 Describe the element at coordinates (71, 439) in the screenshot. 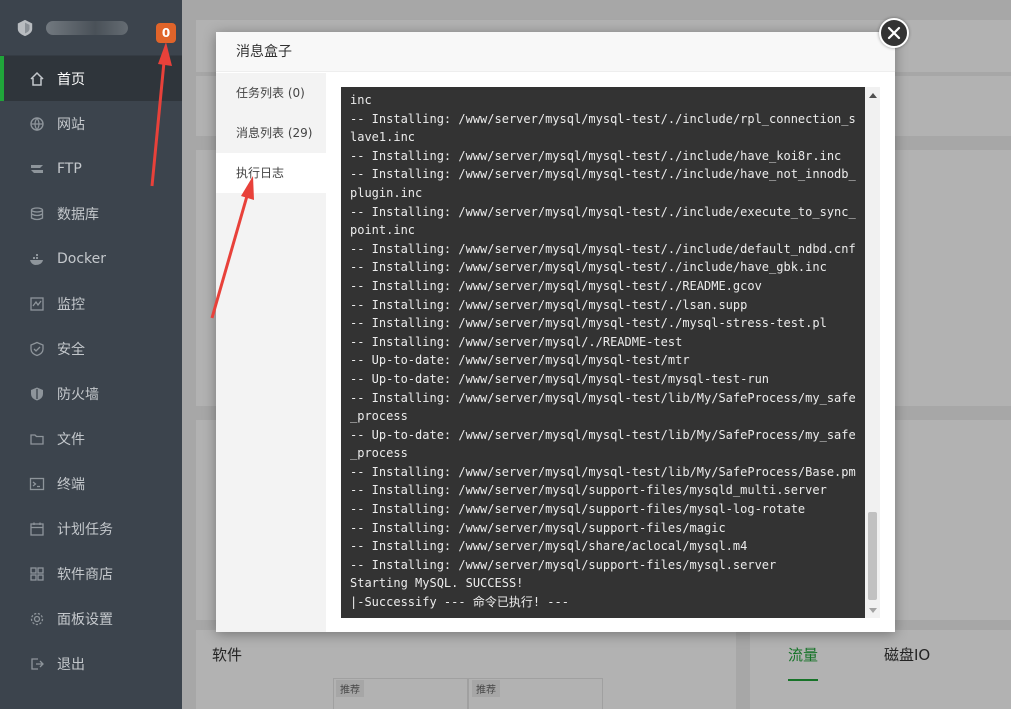

I see `sidebar-item-label: 文件` at that location.